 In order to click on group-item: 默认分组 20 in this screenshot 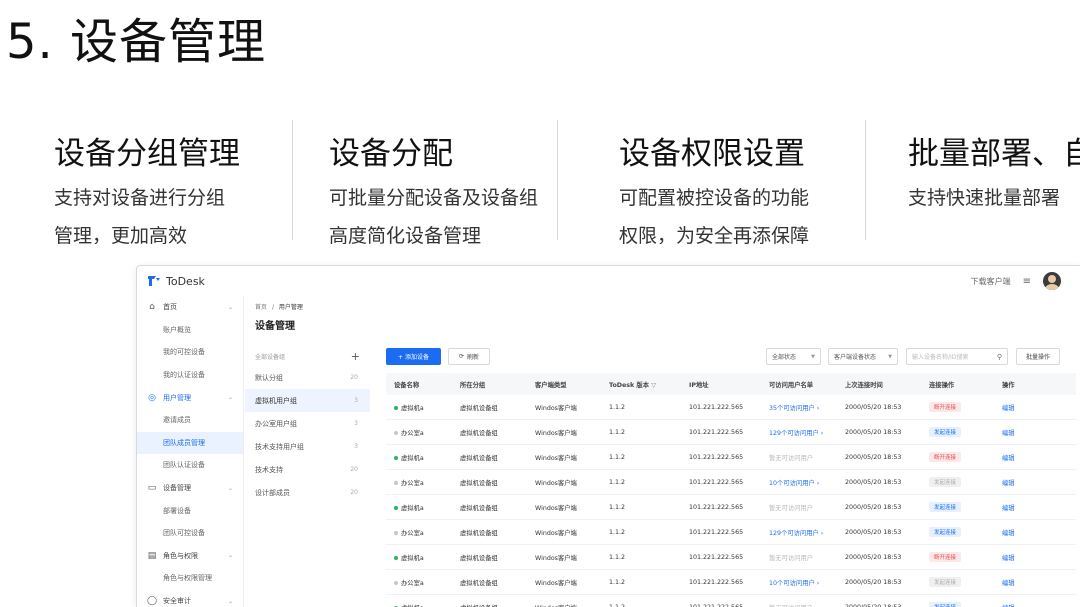, I will do `click(307, 377)`.